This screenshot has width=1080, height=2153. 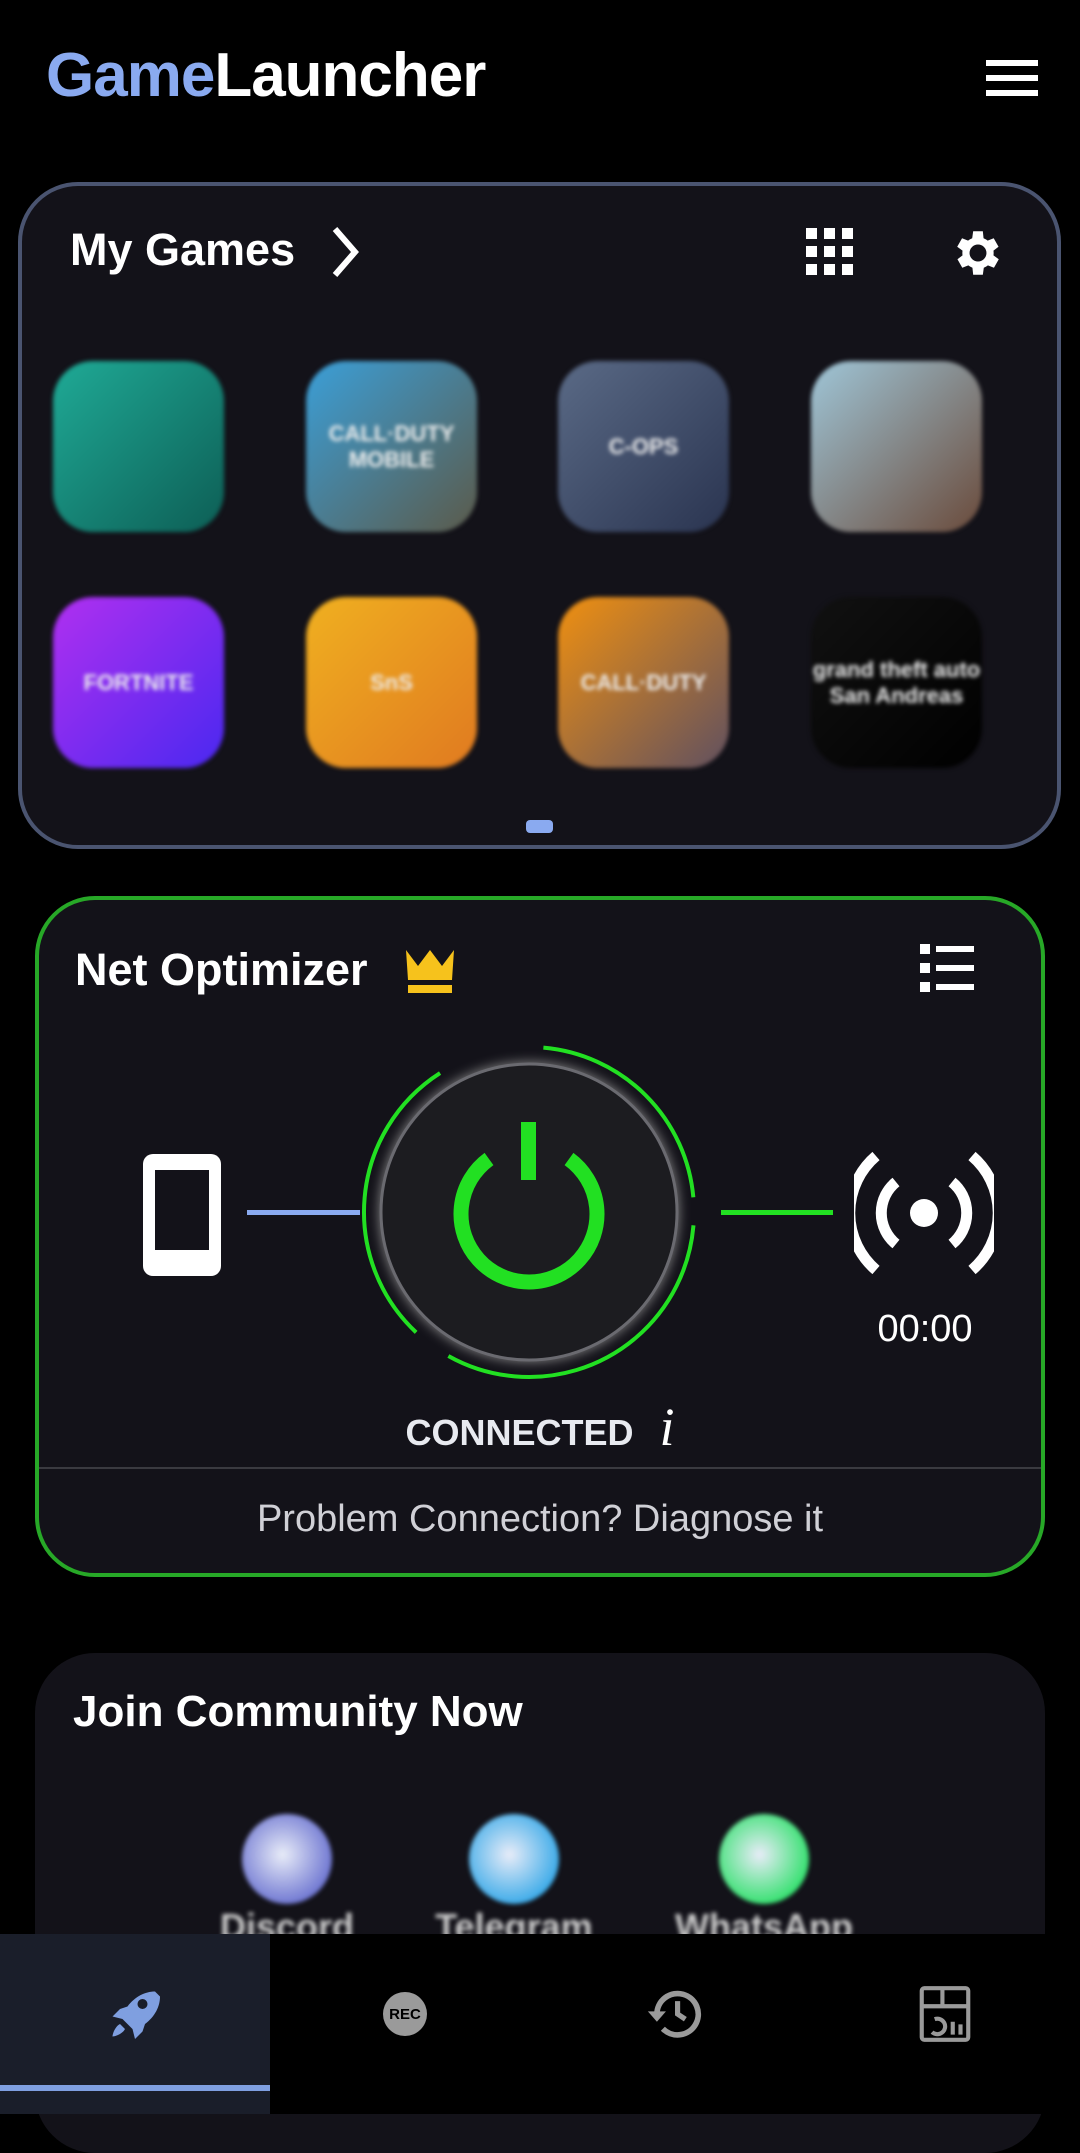 What do you see at coordinates (764, 1859) in the screenshot?
I see `community-whatsapp-icon` at bounding box center [764, 1859].